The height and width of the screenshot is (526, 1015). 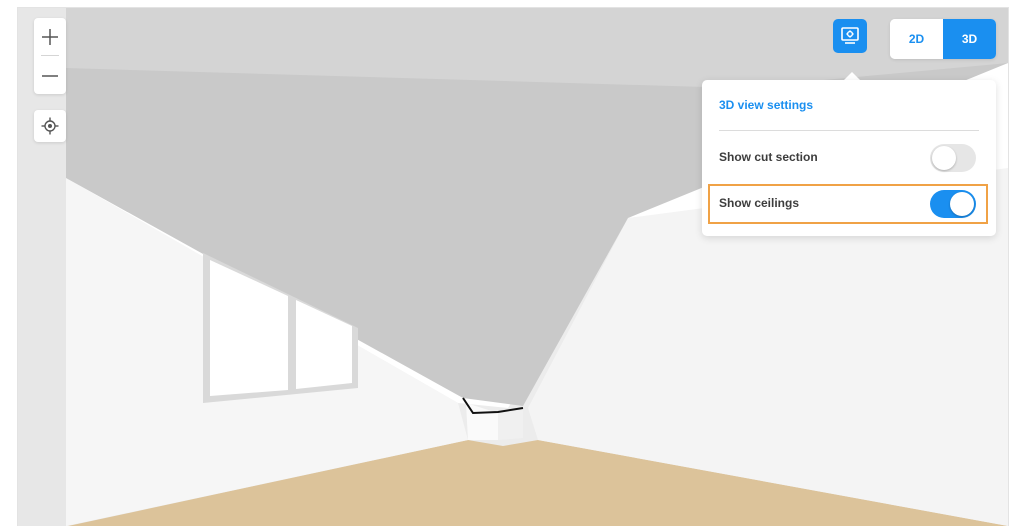 I want to click on crosshair-icon, so click(x=50, y=126).